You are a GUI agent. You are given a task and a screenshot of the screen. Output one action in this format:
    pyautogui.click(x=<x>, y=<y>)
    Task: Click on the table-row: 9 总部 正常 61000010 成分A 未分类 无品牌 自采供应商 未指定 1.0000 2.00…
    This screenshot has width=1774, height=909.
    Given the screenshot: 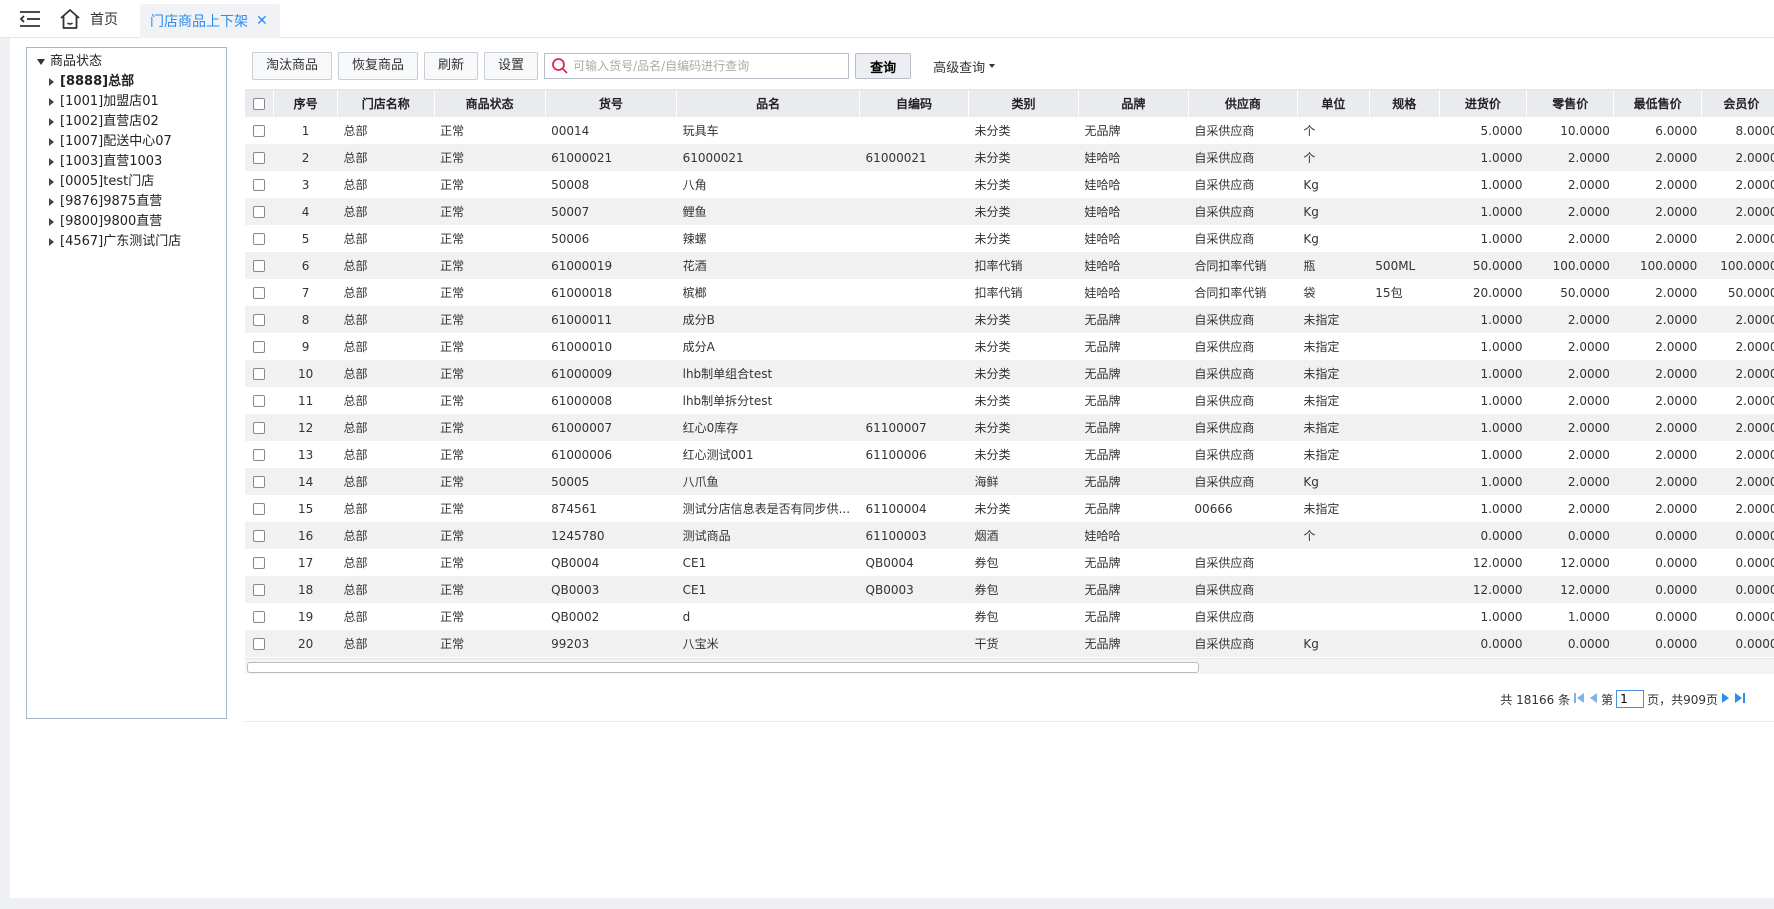 What is the action you would take?
    pyautogui.click(x=1009, y=346)
    